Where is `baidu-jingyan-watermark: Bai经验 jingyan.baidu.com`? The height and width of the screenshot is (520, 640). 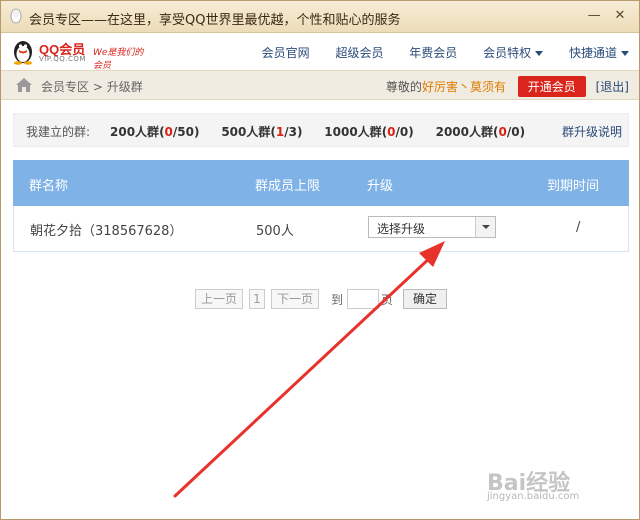
baidu-jingyan-watermark: Bai经验 jingyan.baidu.com is located at coordinates (552, 483).